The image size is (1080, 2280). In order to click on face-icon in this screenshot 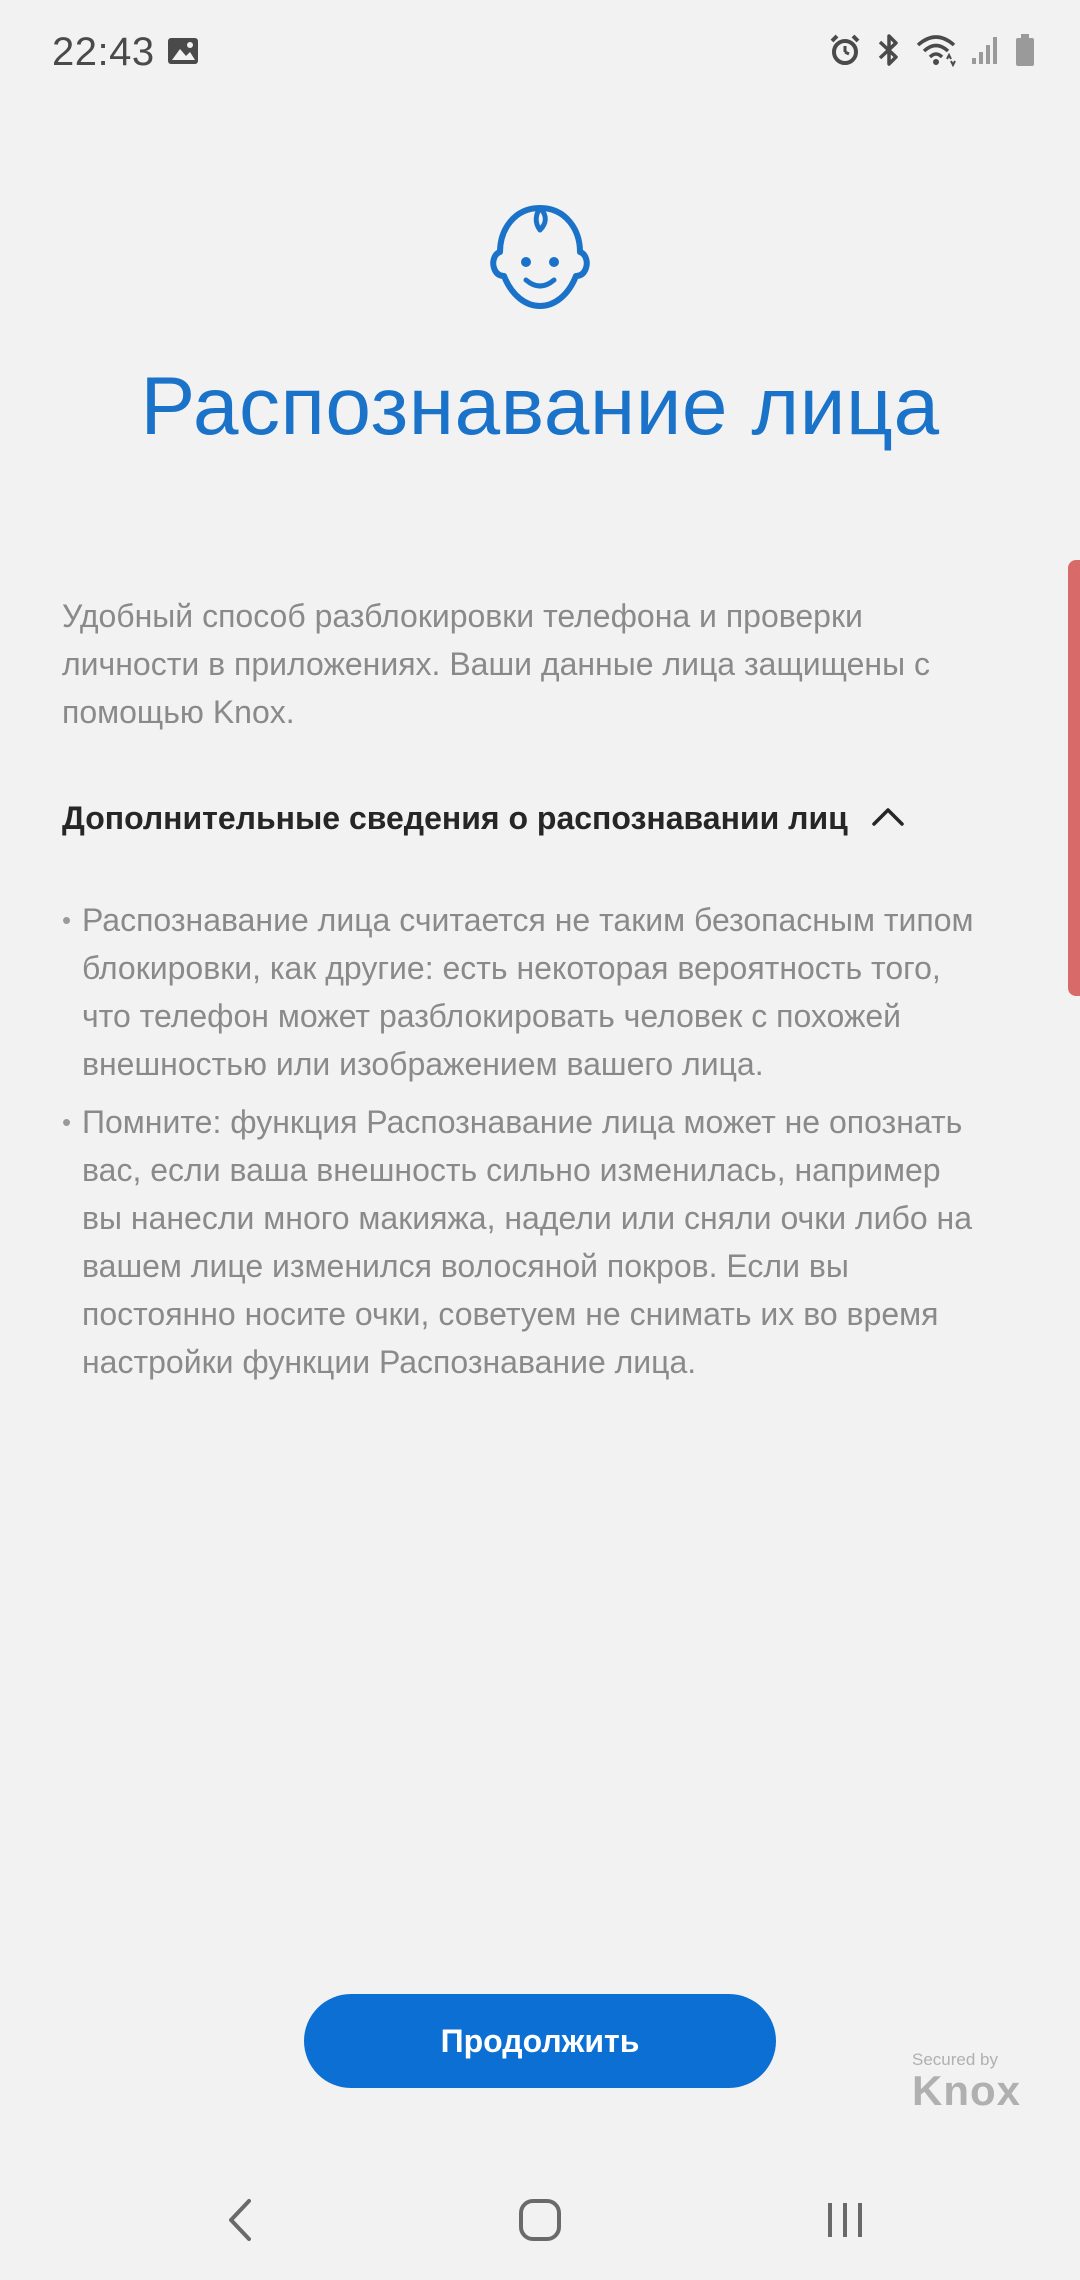, I will do `click(540, 258)`.